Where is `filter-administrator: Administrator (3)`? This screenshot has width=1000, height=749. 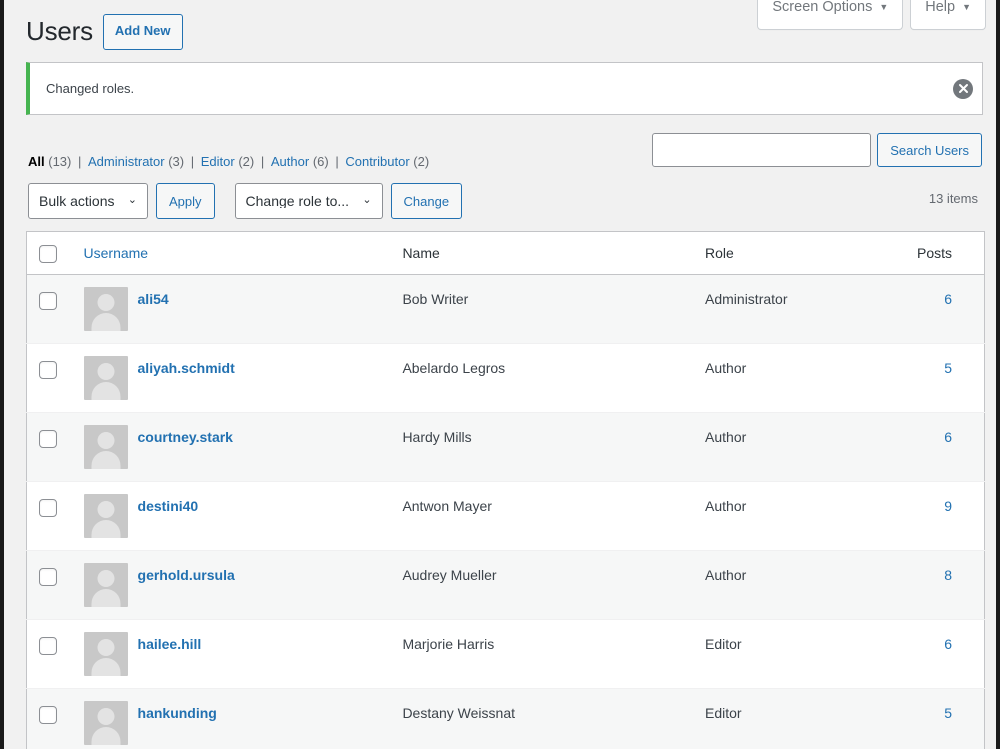 filter-administrator: Administrator (3) is located at coordinates (136, 161).